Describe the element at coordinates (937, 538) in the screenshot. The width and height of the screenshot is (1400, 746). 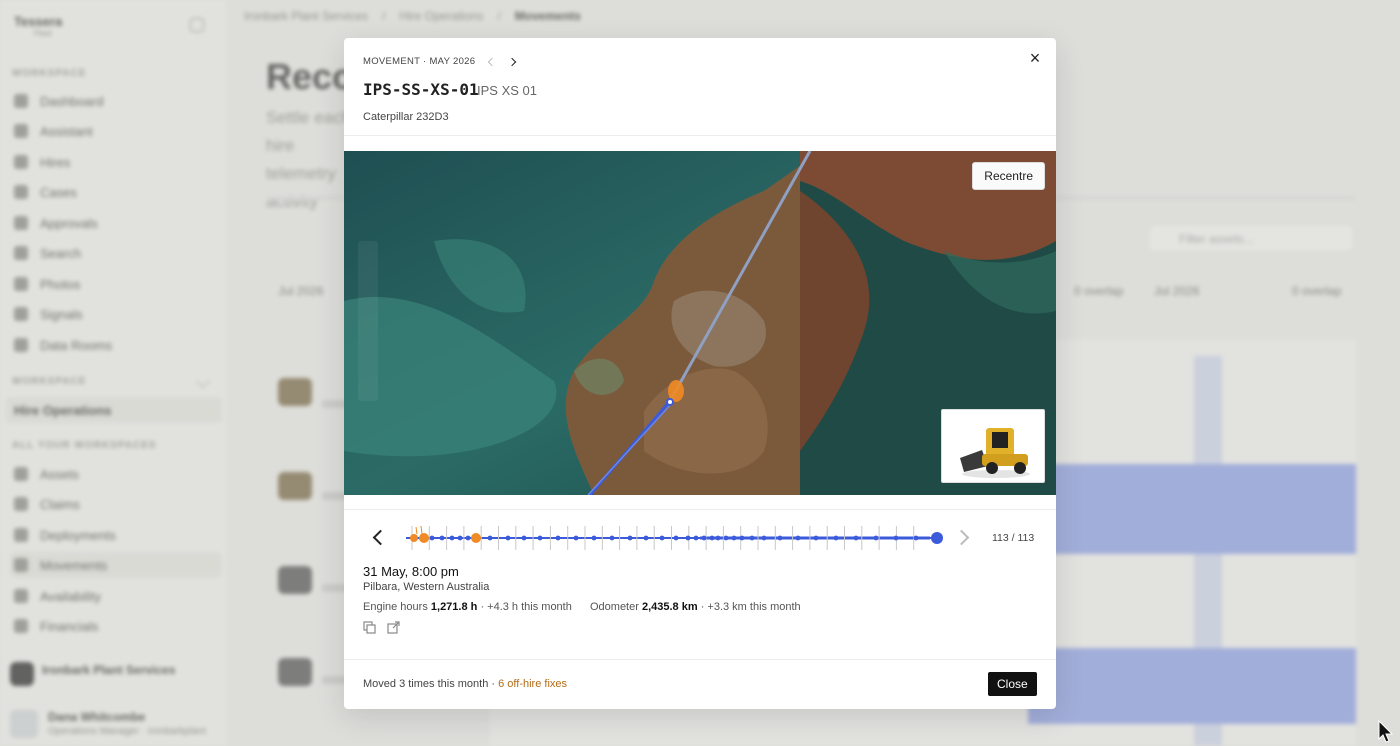
I see `timeline-current-handle` at that location.